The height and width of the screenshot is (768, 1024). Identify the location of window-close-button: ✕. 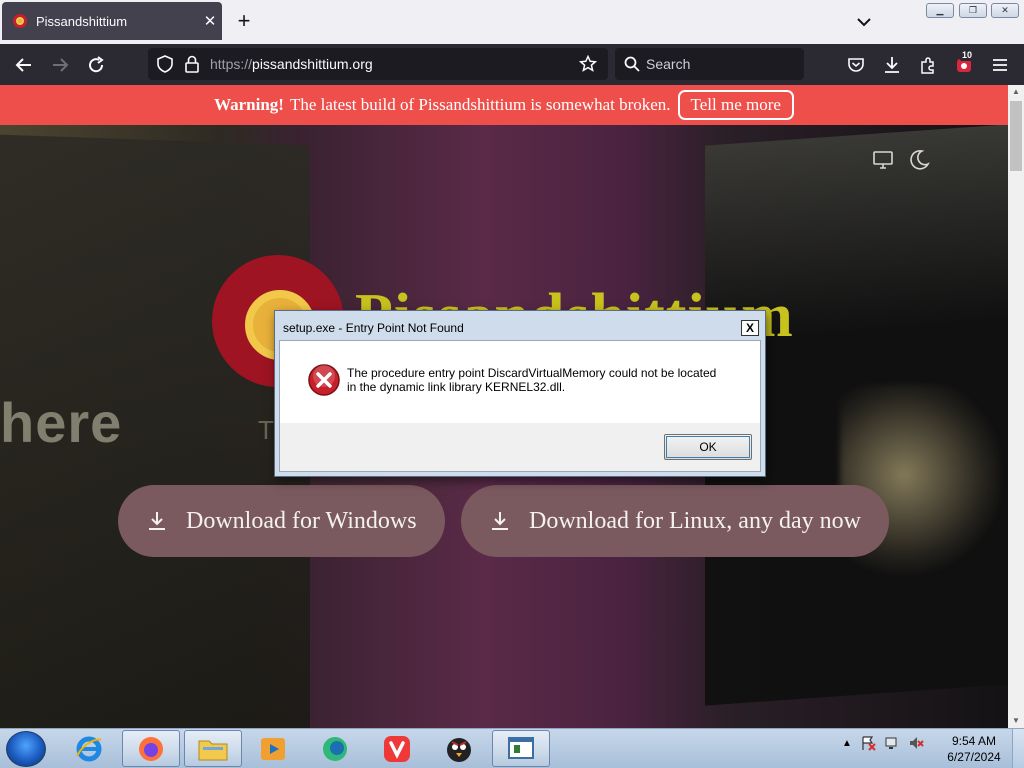
(1005, 10).